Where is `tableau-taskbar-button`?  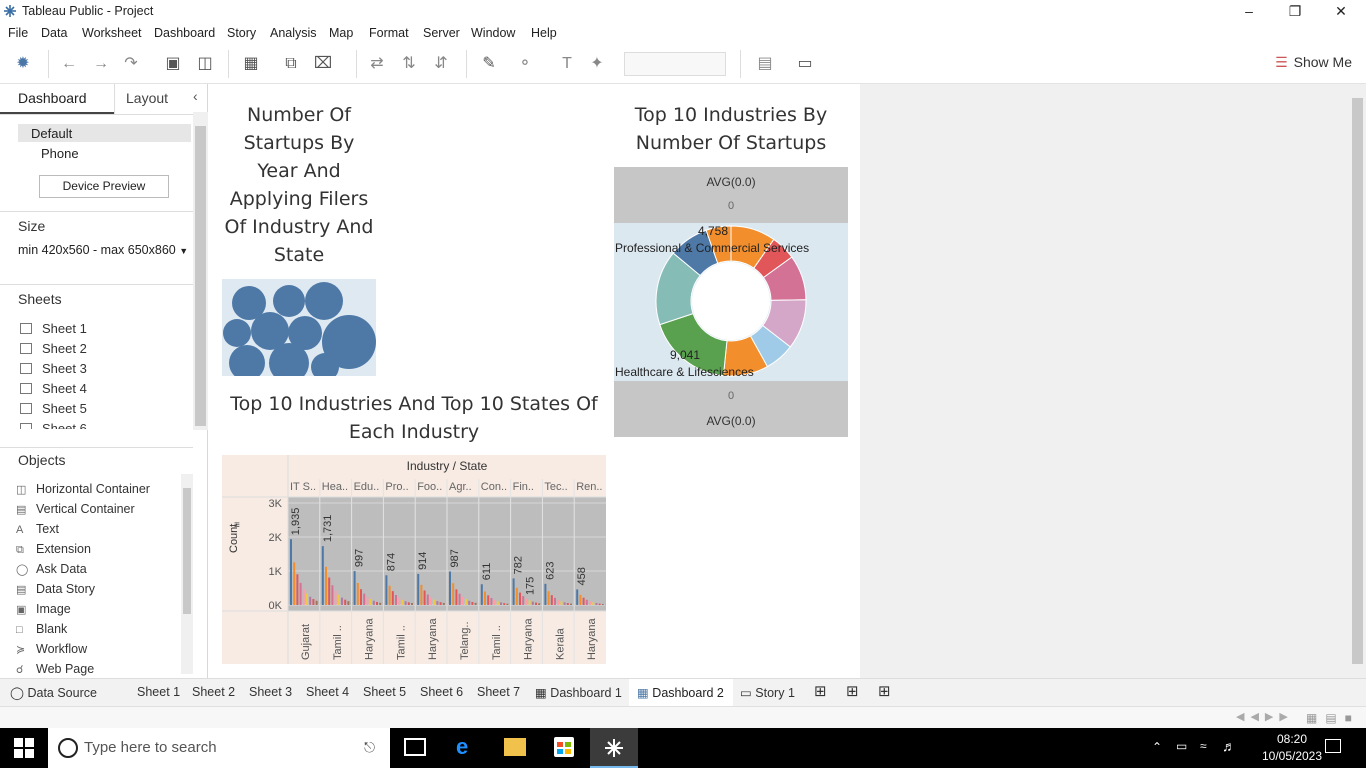
tableau-taskbar-button is located at coordinates (614, 748).